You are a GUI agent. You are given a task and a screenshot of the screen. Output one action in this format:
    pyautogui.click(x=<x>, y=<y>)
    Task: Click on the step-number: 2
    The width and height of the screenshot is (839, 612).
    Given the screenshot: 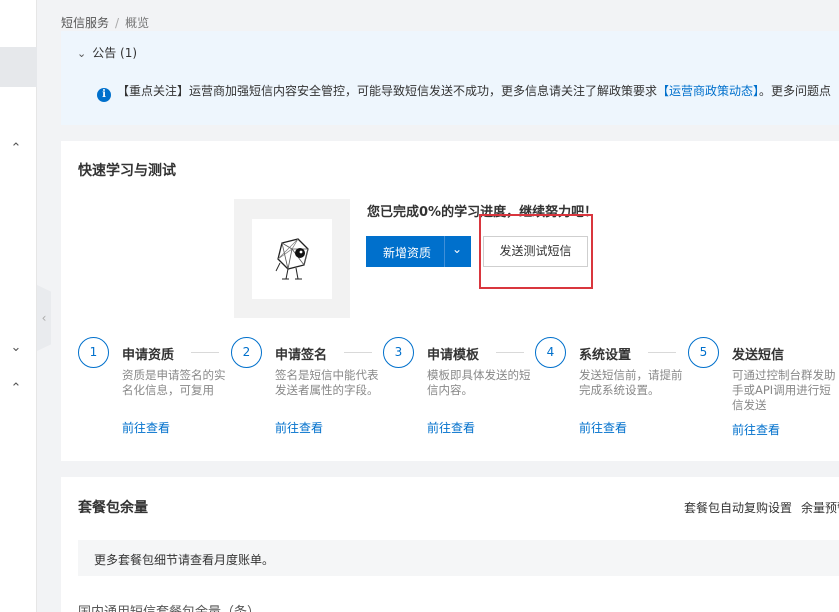 What is the action you would take?
    pyautogui.click(x=246, y=352)
    